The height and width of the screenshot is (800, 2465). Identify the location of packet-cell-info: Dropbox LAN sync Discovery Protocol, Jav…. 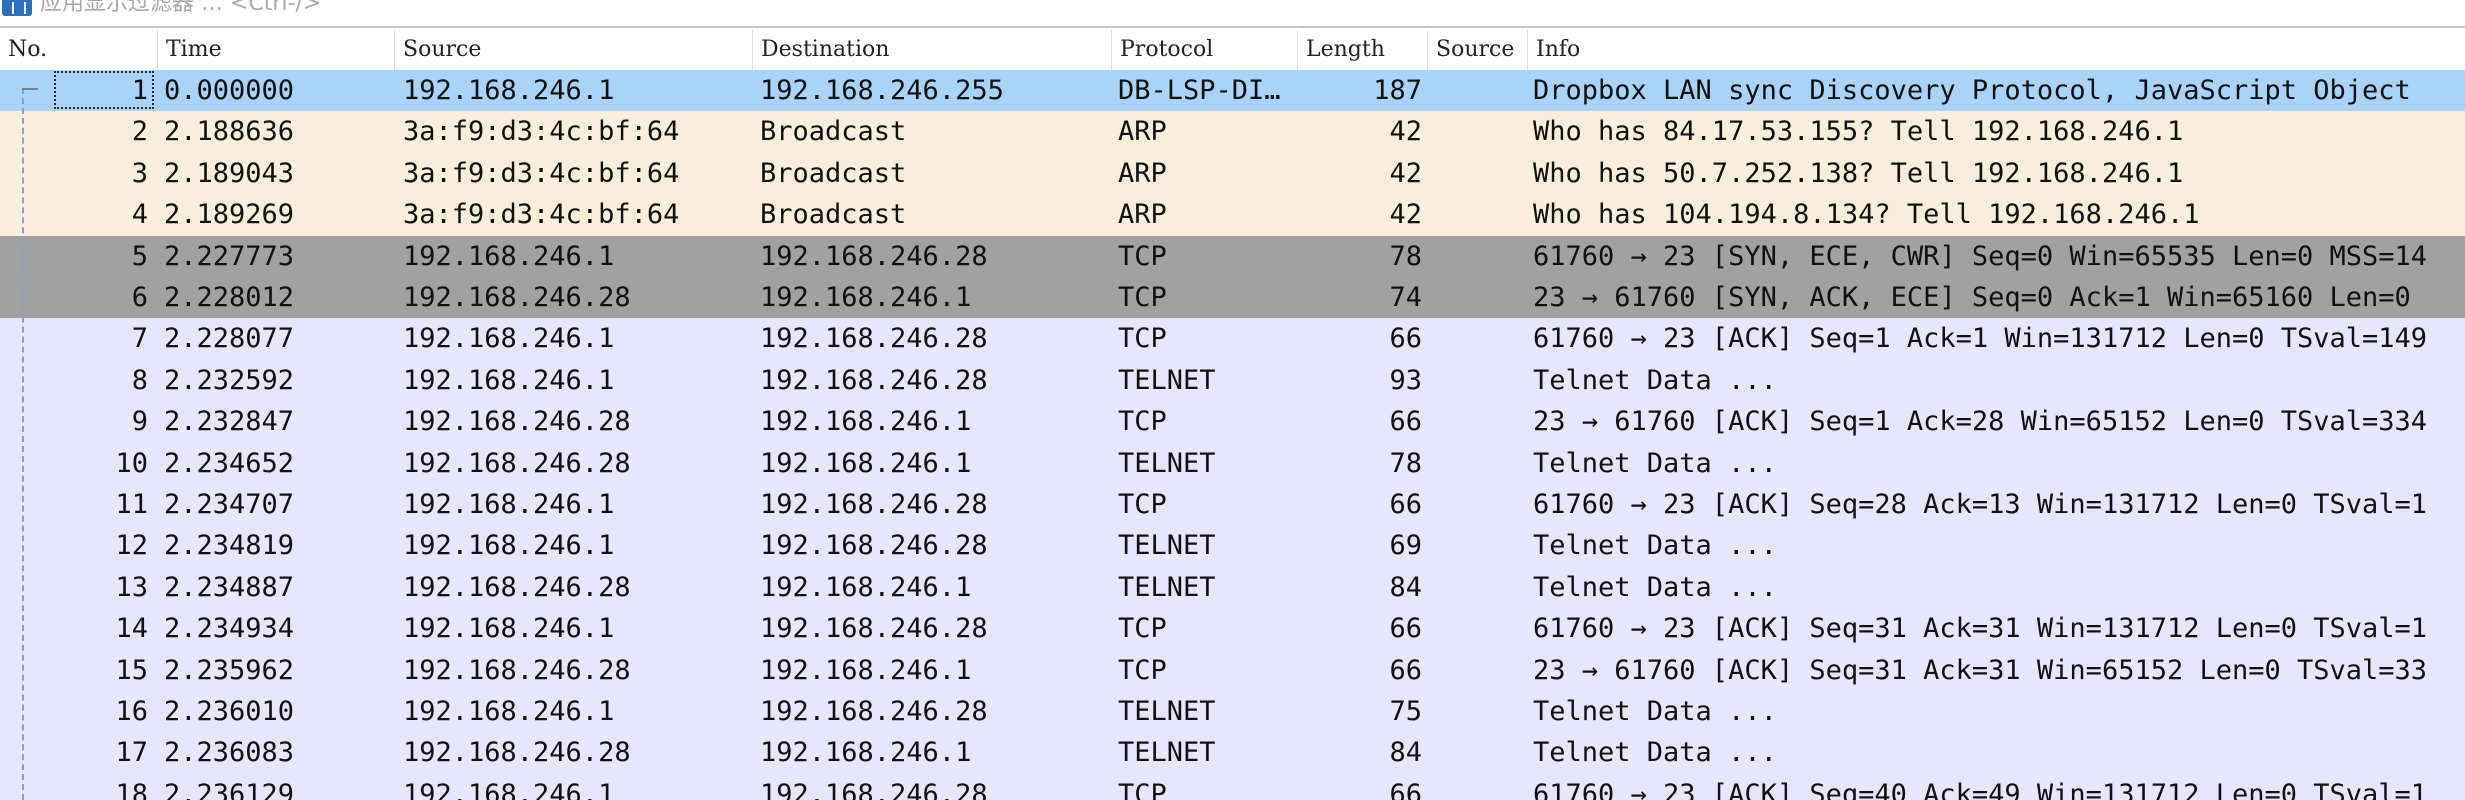
(1972, 90).